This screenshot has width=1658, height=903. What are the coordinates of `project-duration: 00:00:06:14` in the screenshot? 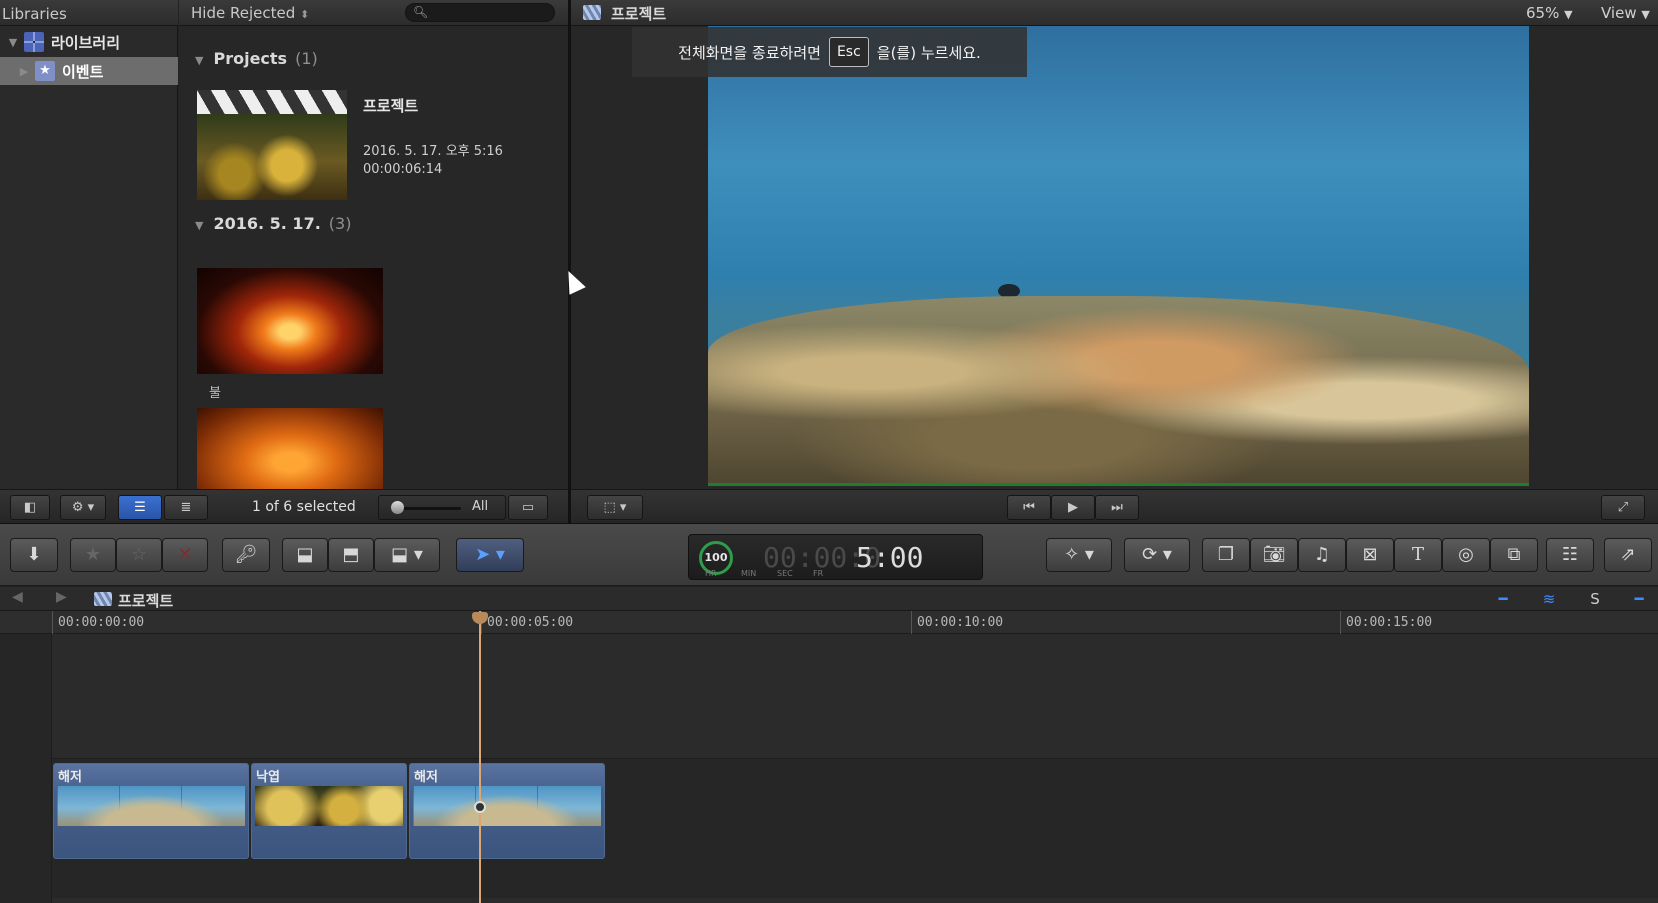 It's located at (403, 169).